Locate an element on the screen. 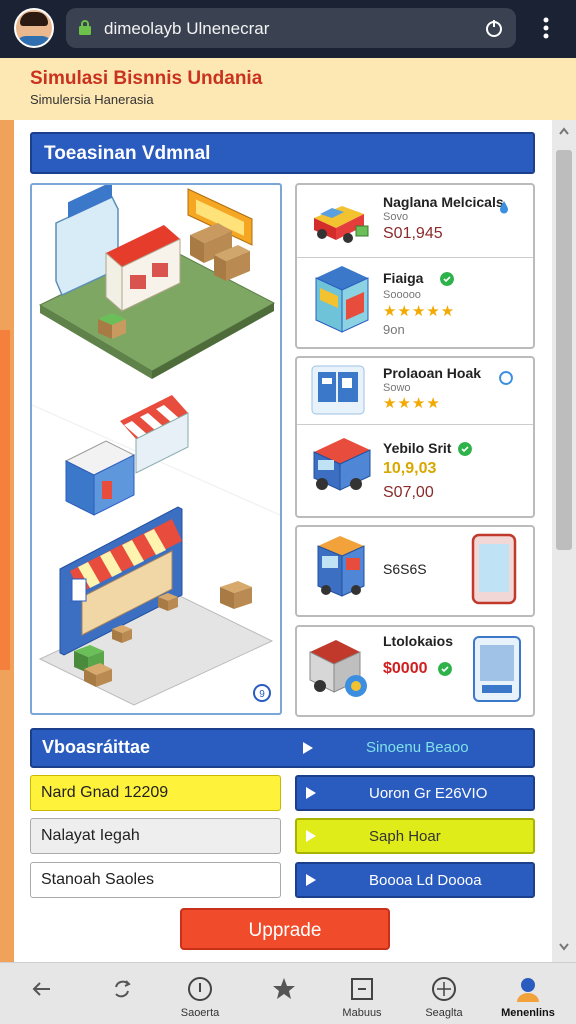 Image resolution: width=576 pixels, height=1024 pixels. repeat-icon is located at coordinates (123, 989).